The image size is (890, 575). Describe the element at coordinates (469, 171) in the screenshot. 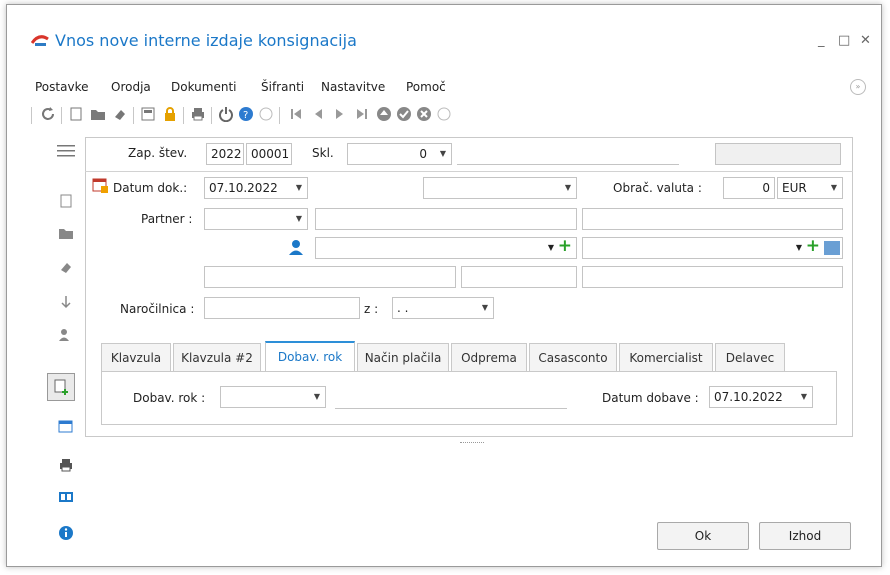

I see `header-divider` at that location.